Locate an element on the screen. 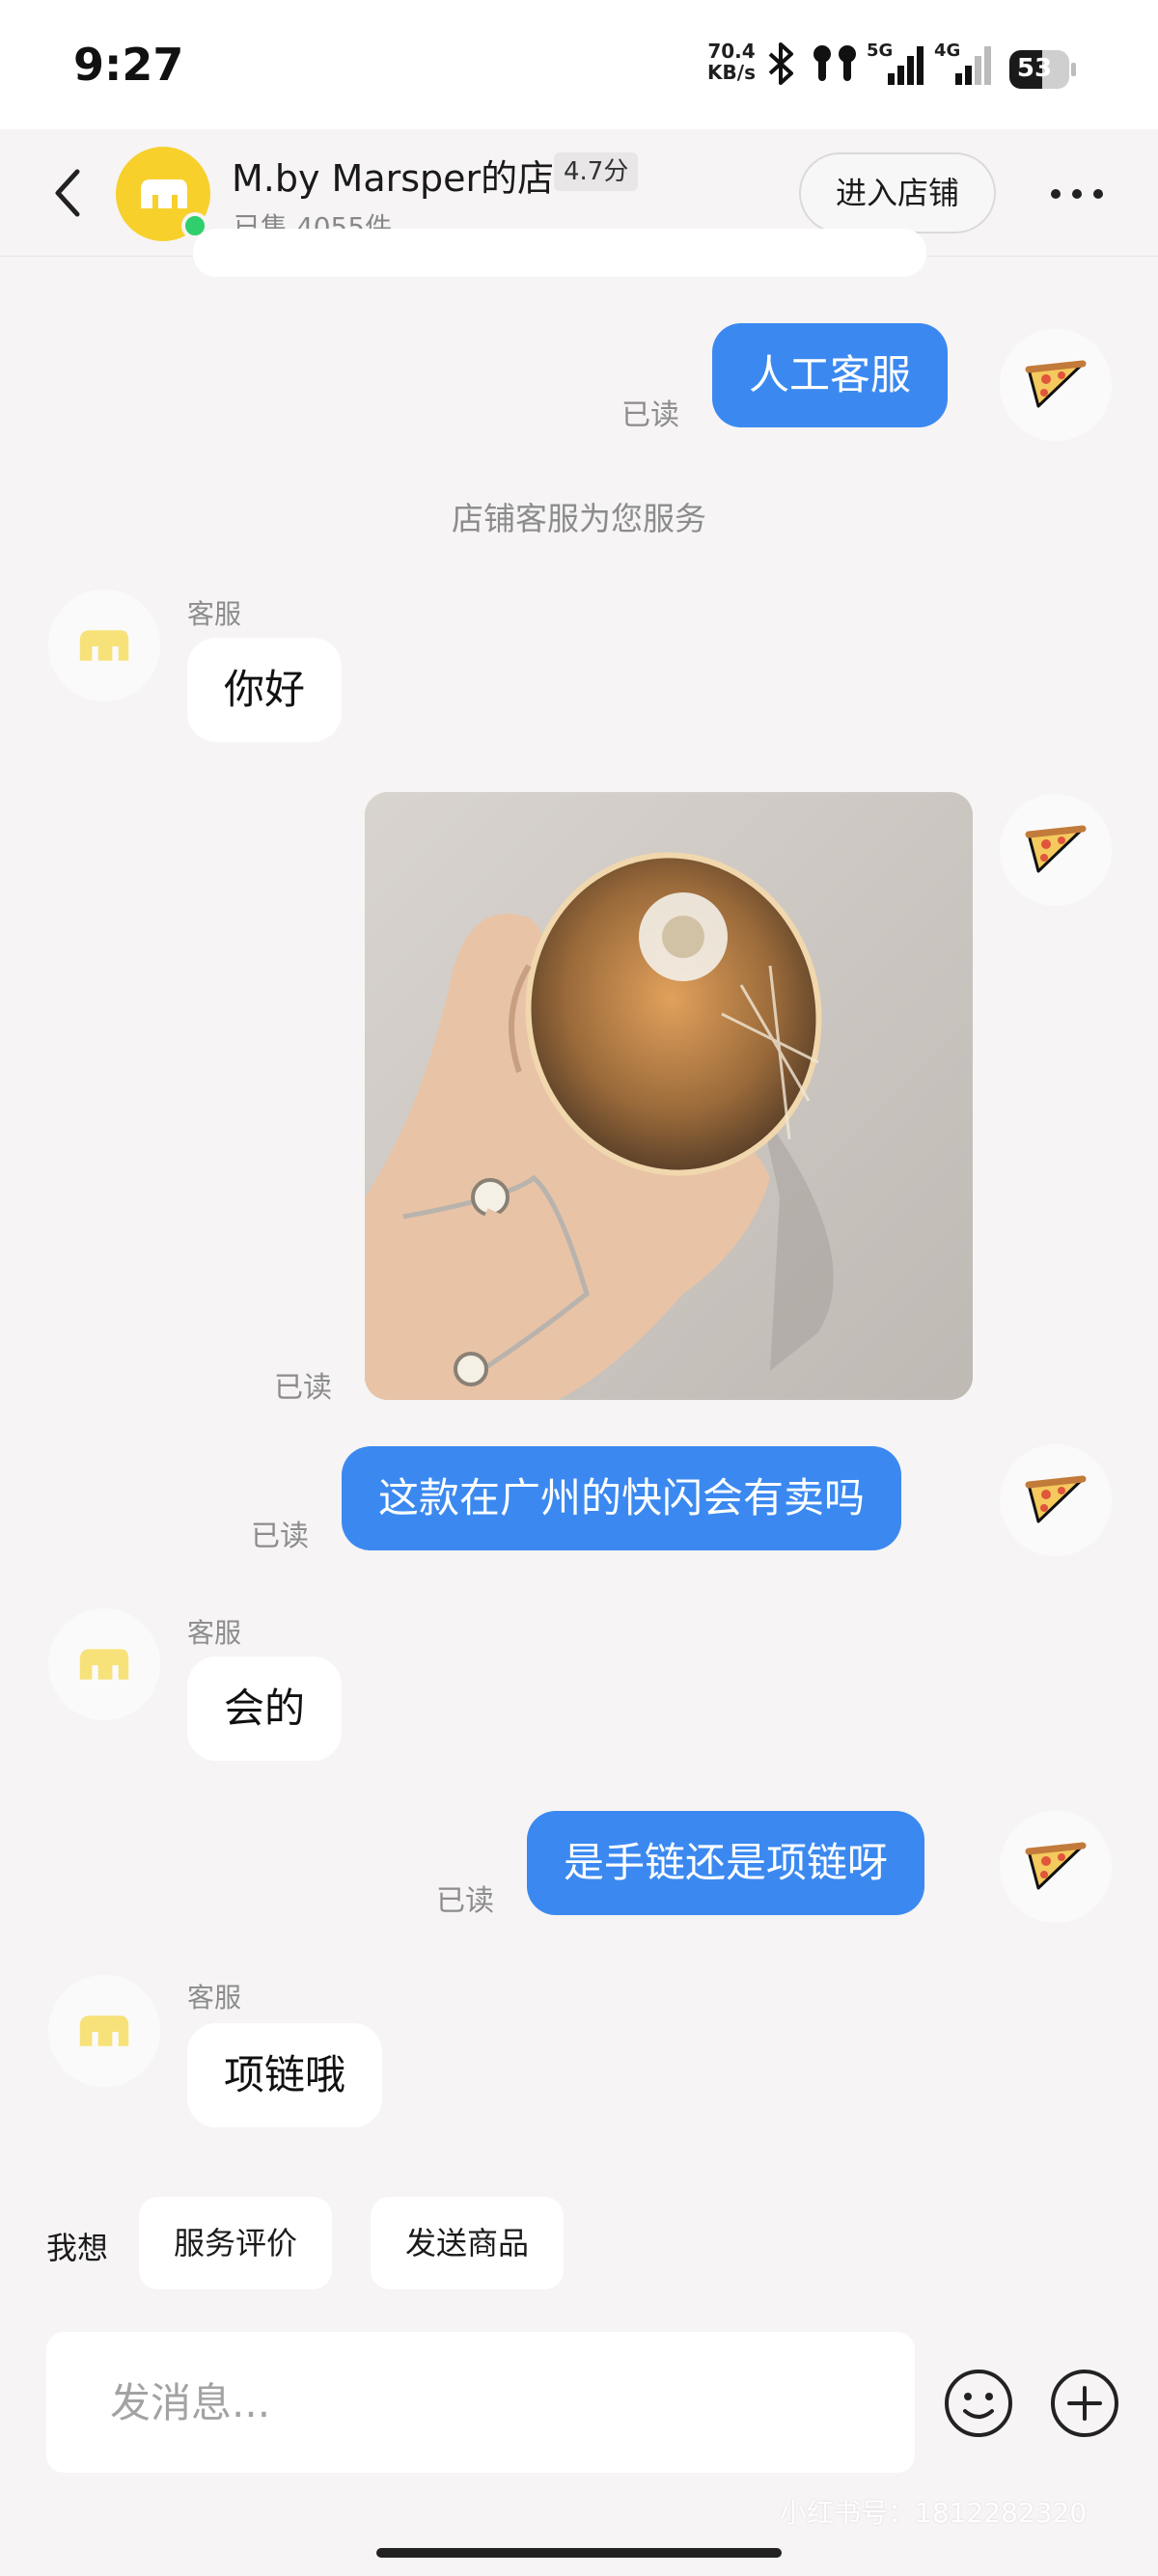 The height and width of the screenshot is (2576, 1158). more-options-icon is located at coordinates (1077, 194).